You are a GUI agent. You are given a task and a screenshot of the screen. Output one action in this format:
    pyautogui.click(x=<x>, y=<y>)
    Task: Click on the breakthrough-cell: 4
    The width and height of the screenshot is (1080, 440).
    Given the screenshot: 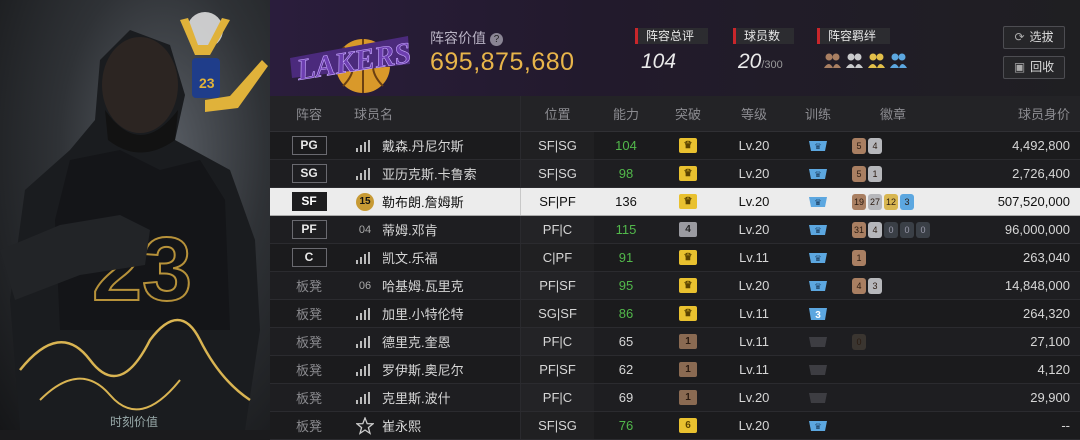 What is the action you would take?
    pyautogui.click(x=688, y=229)
    